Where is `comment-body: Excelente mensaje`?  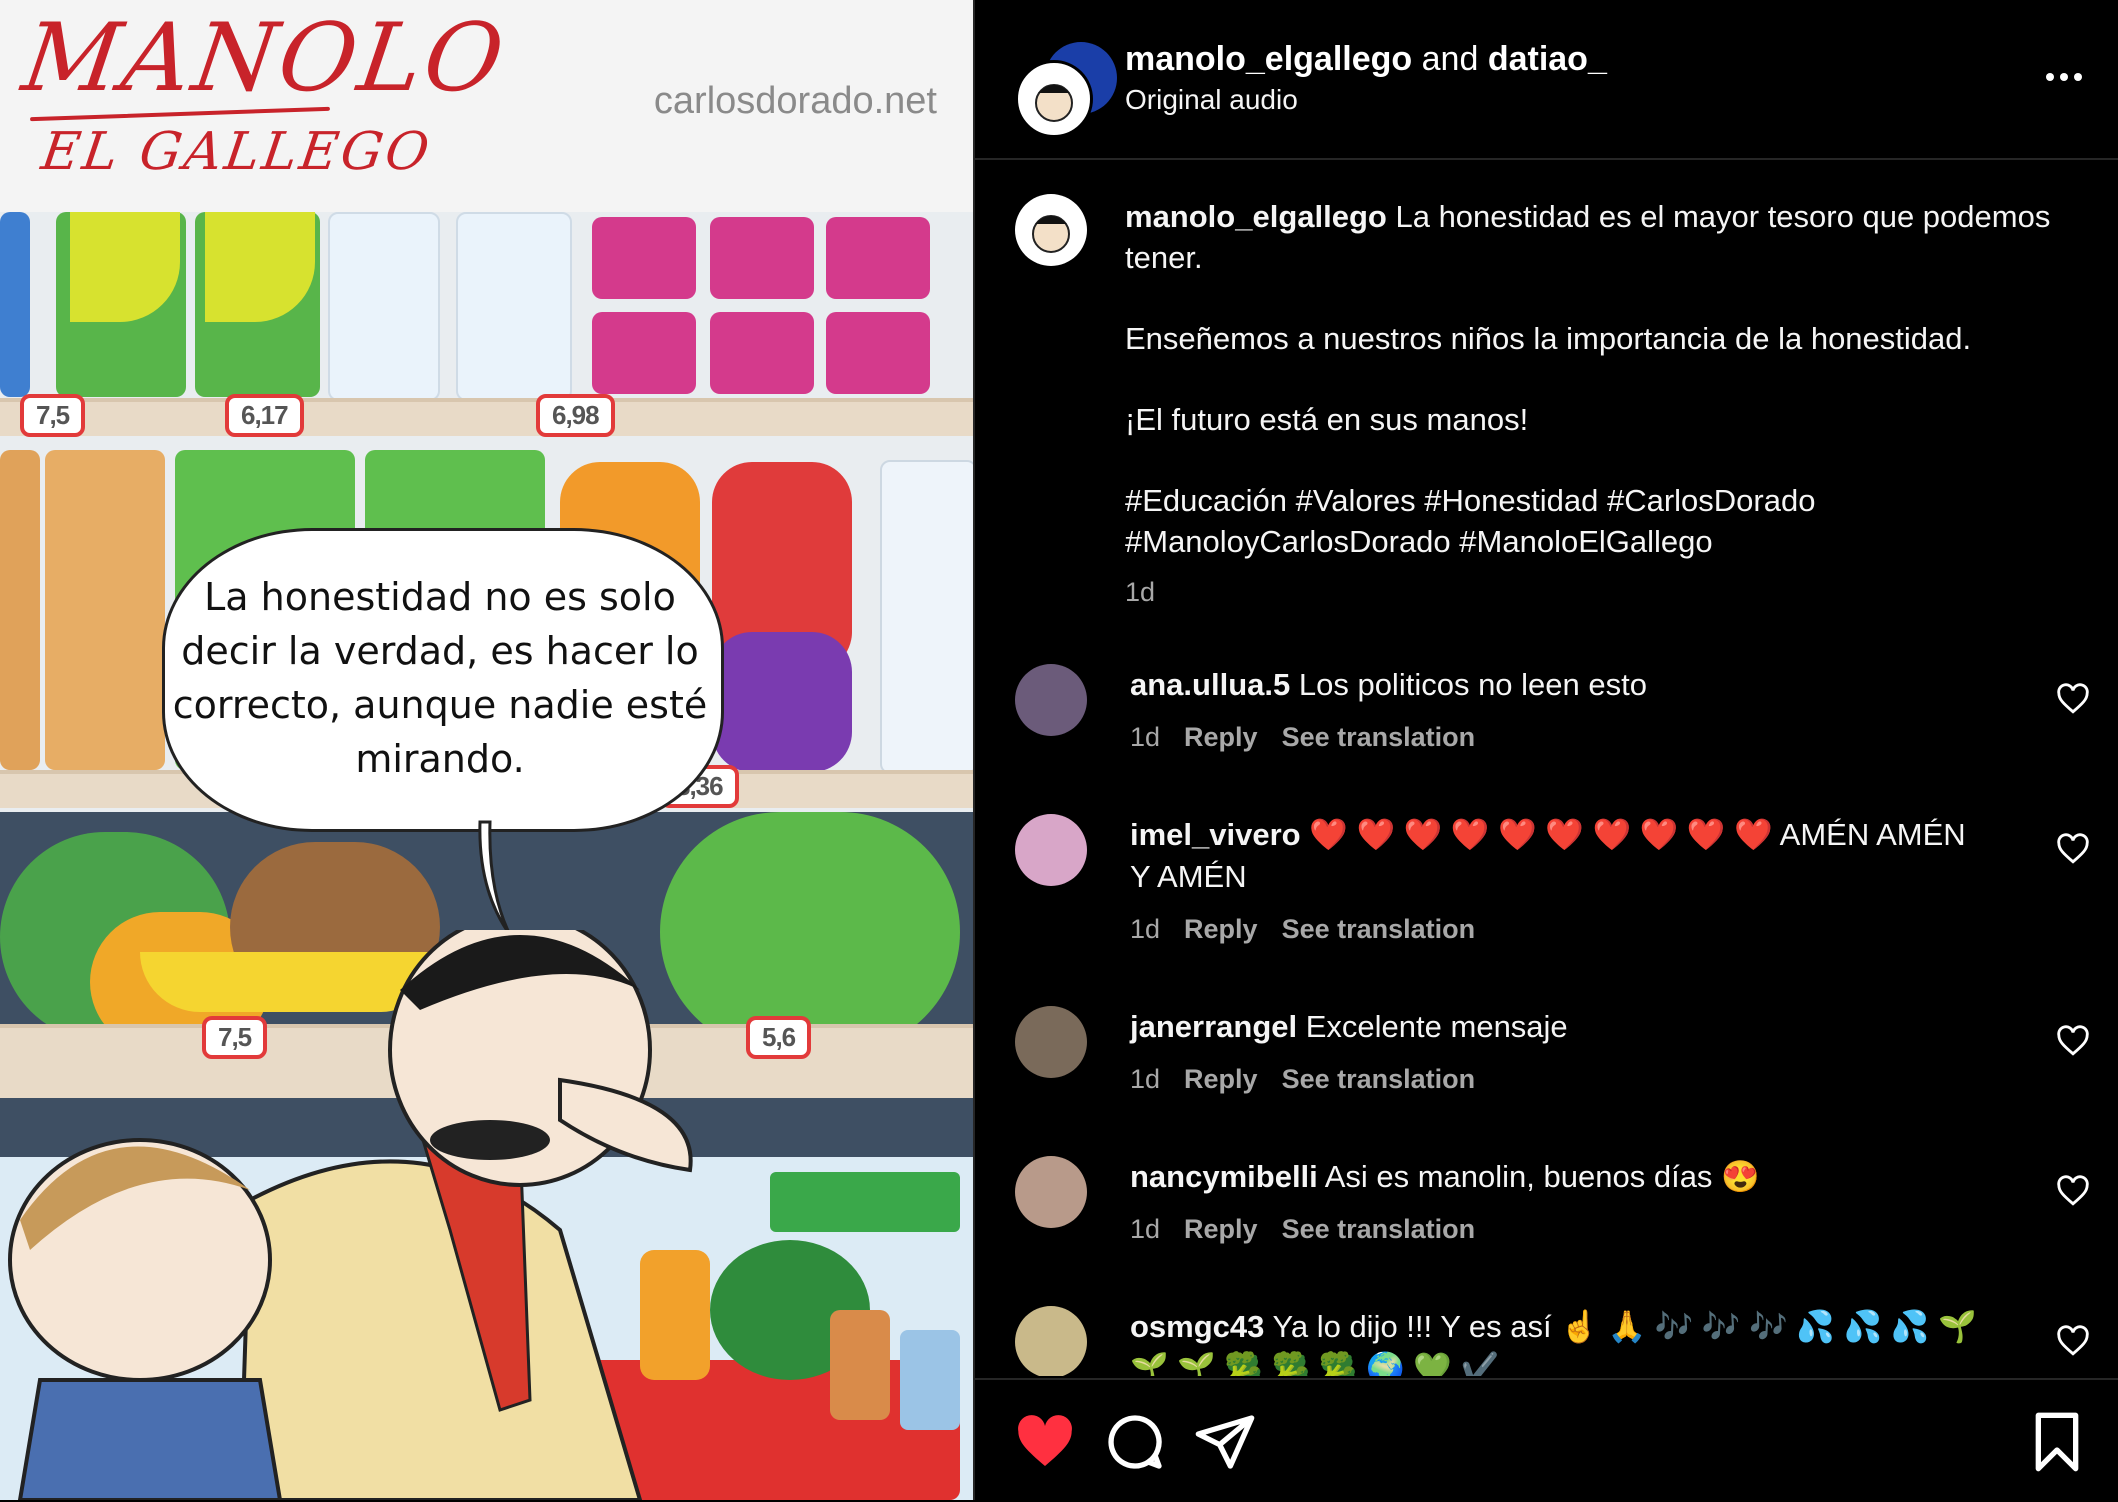
comment-body: Excelente mensaje is located at coordinates (1436, 1026).